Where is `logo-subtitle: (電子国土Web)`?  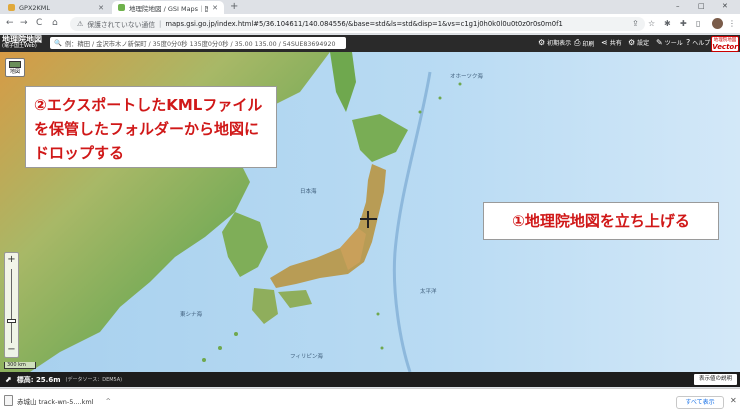
logo-subtitle: (電子国土Web) is located at coordinates (19, 46).